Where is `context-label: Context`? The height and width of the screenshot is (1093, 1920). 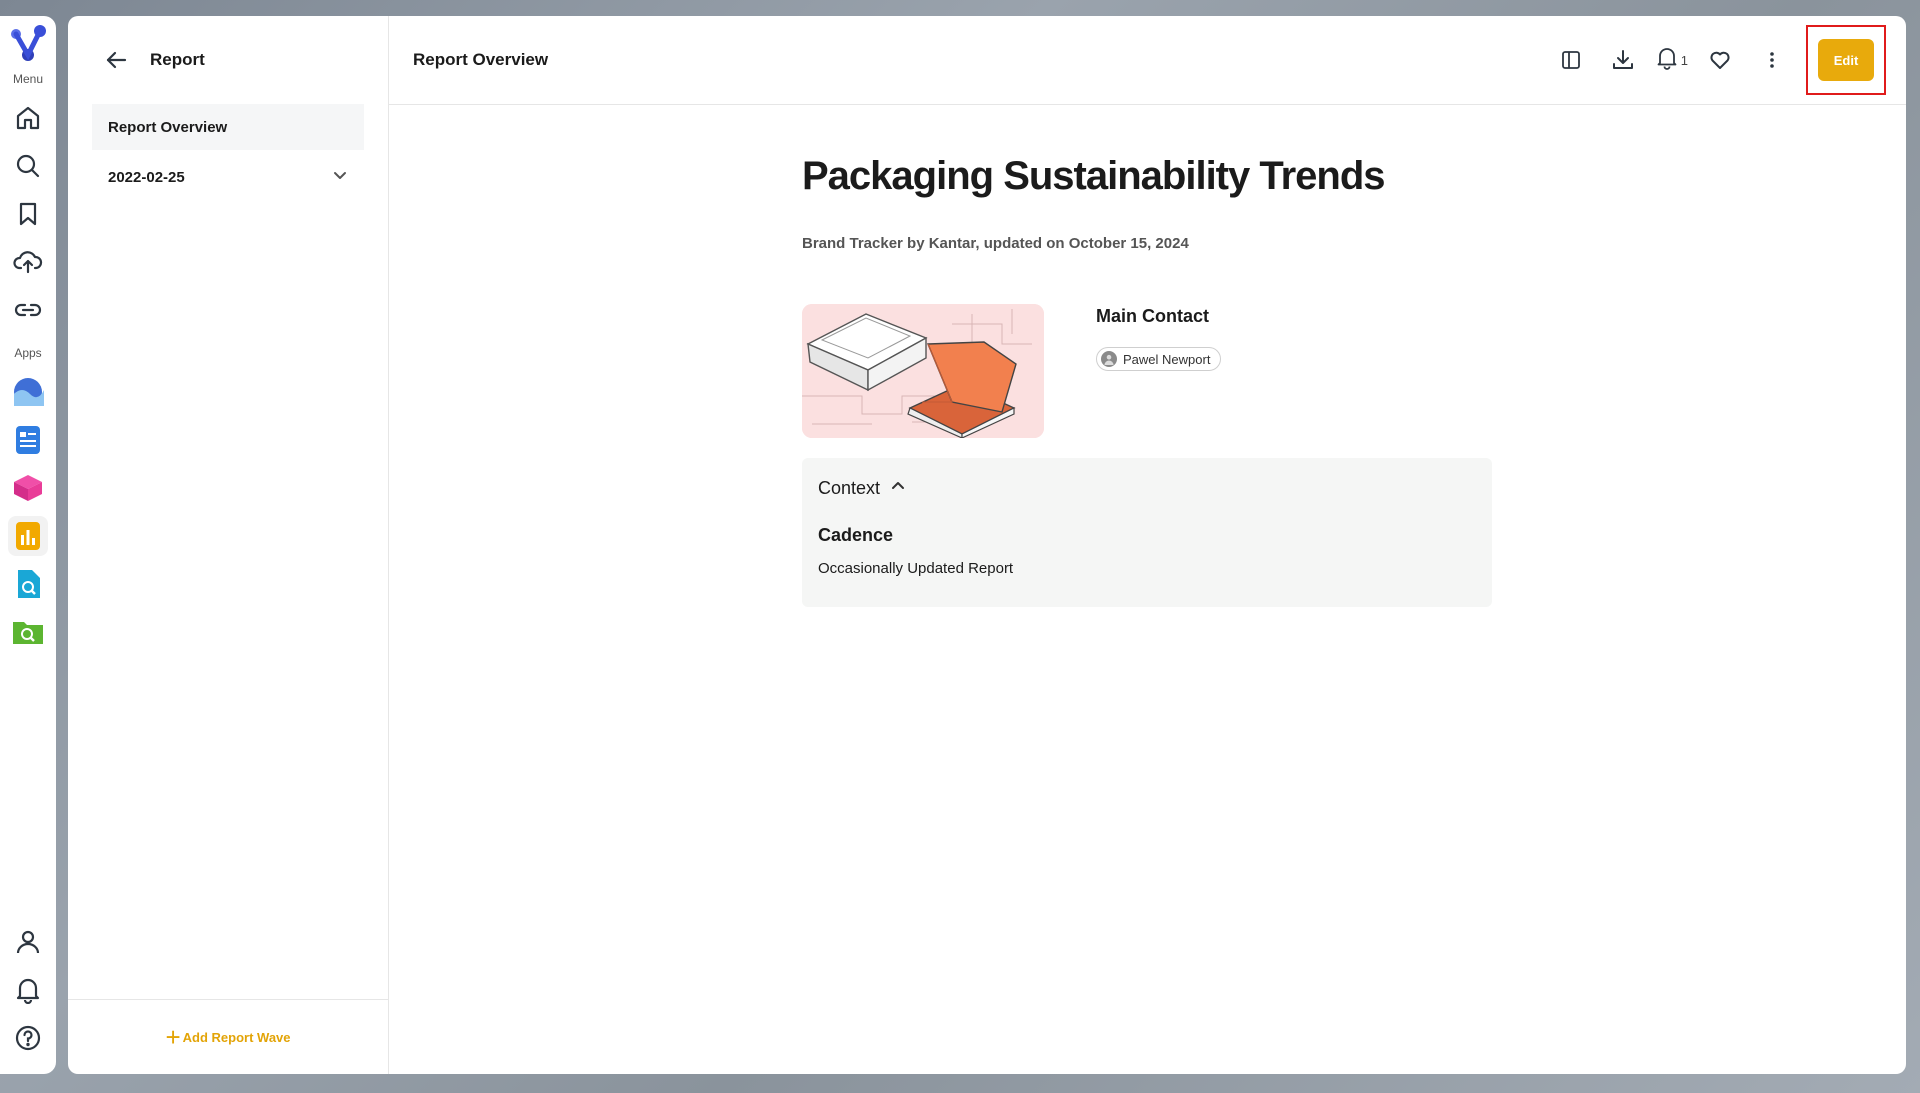 context-label: Context is located at coordinates (849, 488).